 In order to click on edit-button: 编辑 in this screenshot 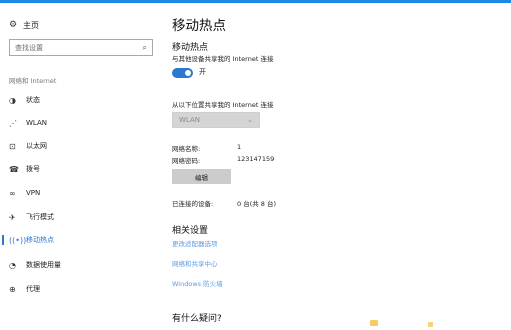, I will do `click(201, 176)`.